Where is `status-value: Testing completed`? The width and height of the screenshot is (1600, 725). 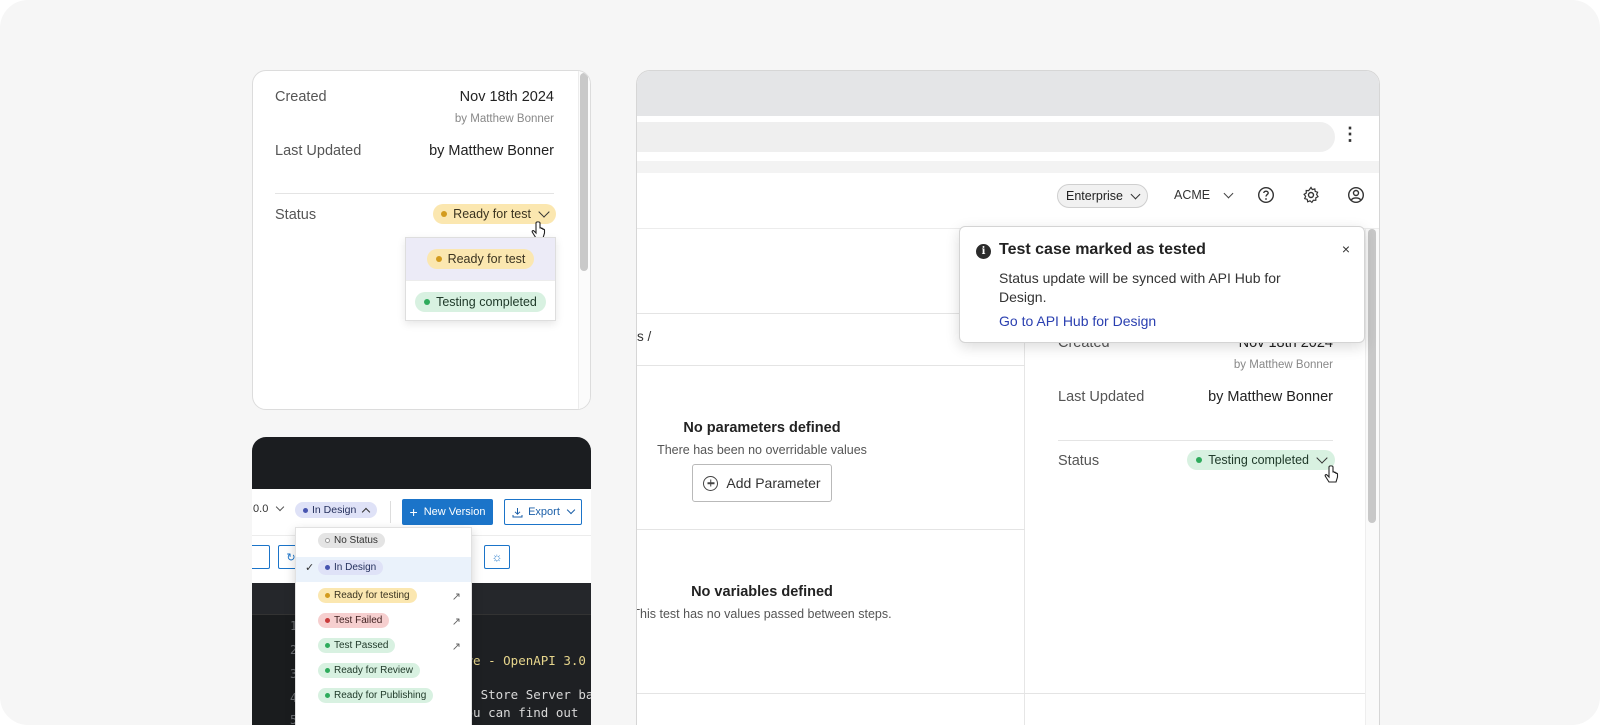
status-value: Testing completed is located at coordinates (1258, 460).